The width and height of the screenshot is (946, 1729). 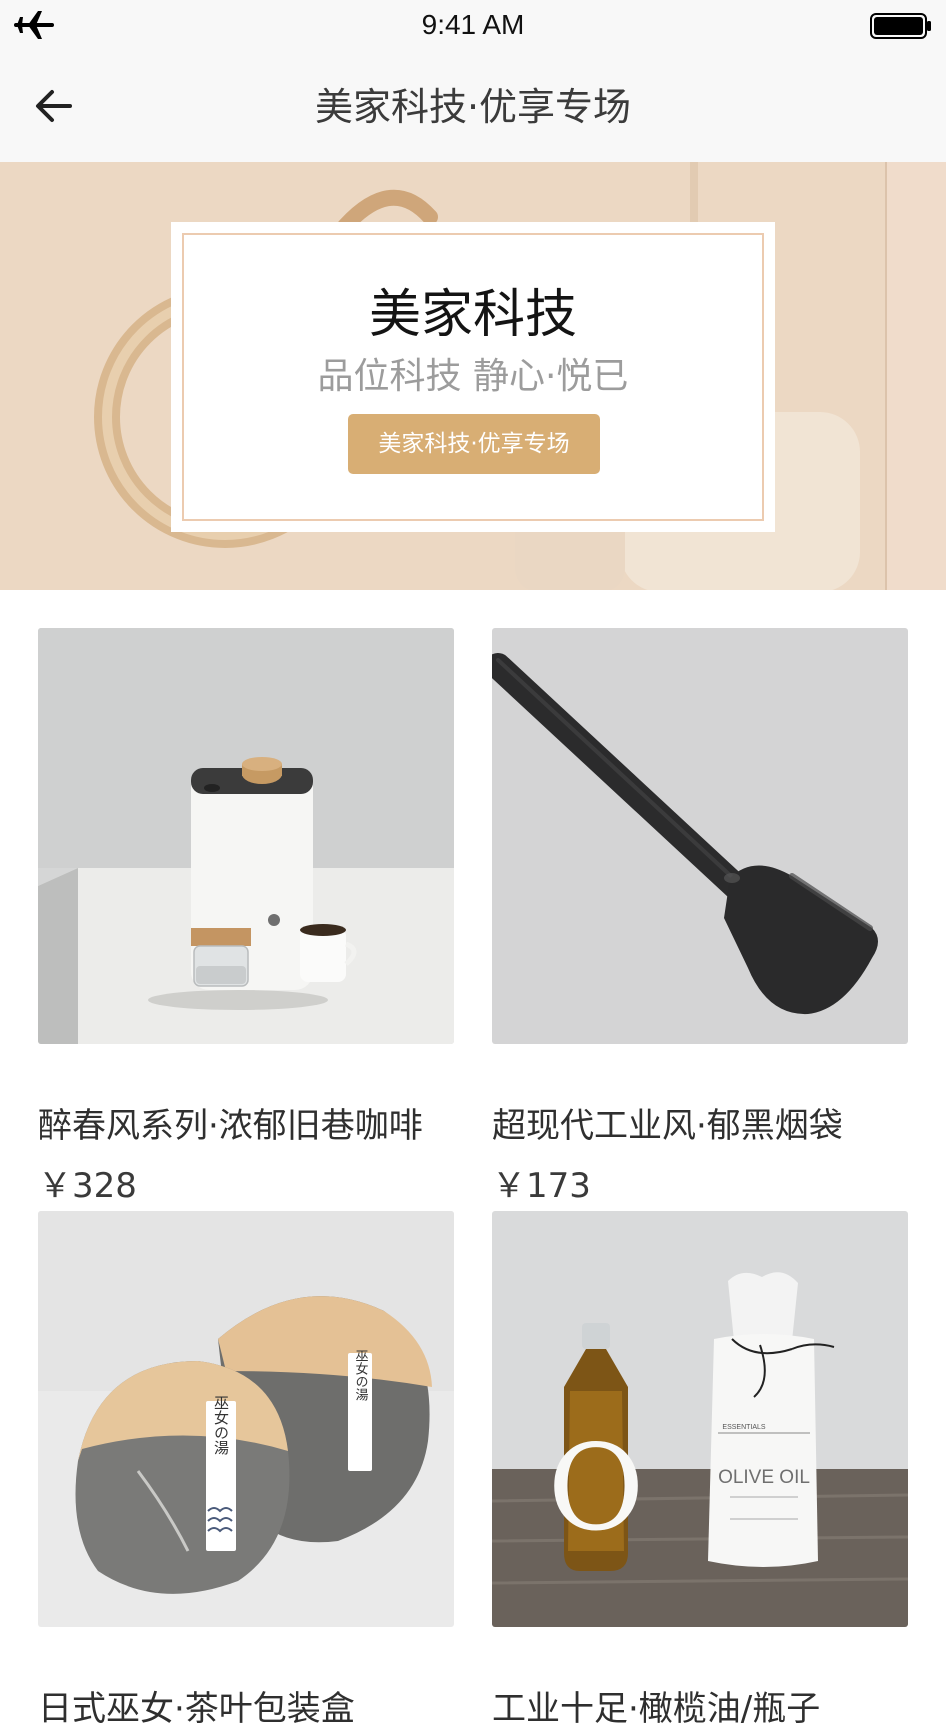 What do you see at coordinates (596, 1488) in the screenshot?
I see `bottle-letter: O` at bounding box center [596, 1488].